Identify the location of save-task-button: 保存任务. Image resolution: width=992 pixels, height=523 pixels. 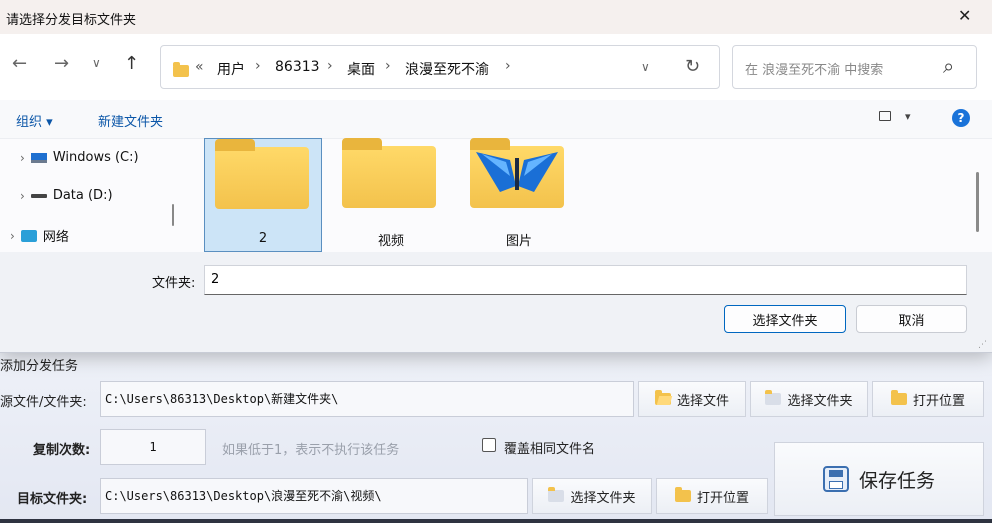
(879, 479).